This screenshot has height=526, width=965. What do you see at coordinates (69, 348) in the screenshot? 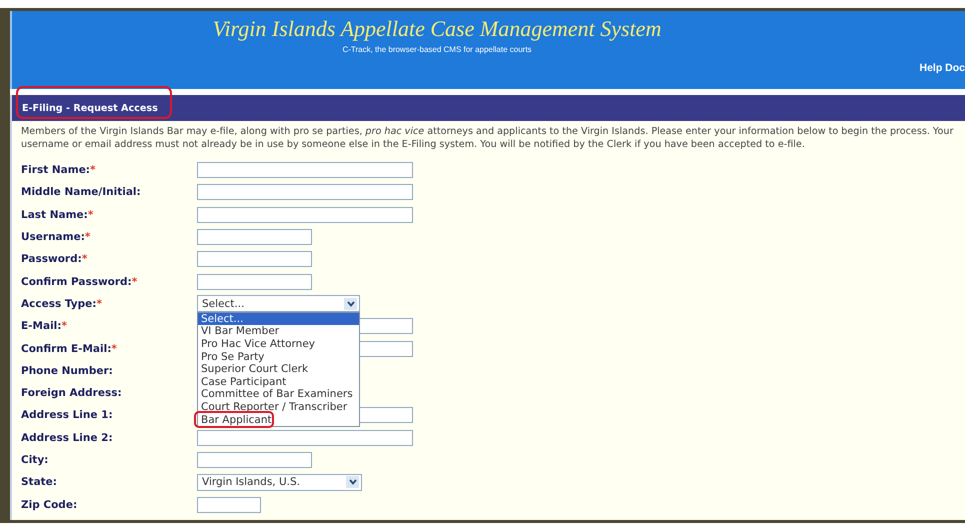
I see `field-label: Confirm E-Mail:*` at bounding box center [69, 348].